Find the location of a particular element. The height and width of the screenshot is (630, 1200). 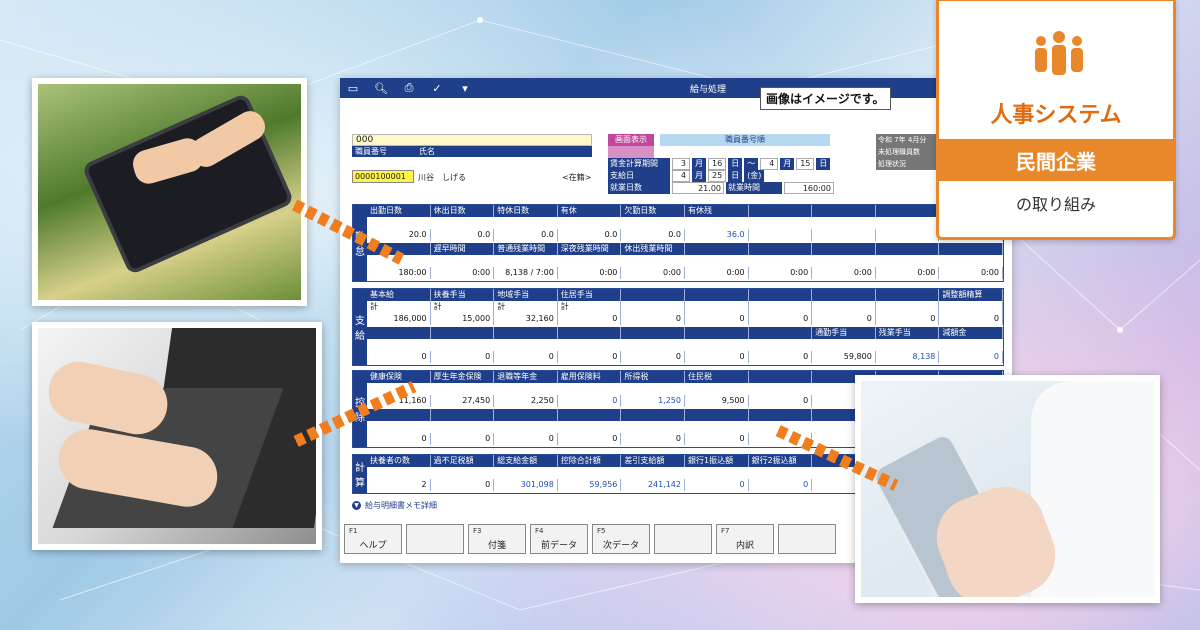

work-hours-label: 就業時間 is located at coordinates (754, 188).